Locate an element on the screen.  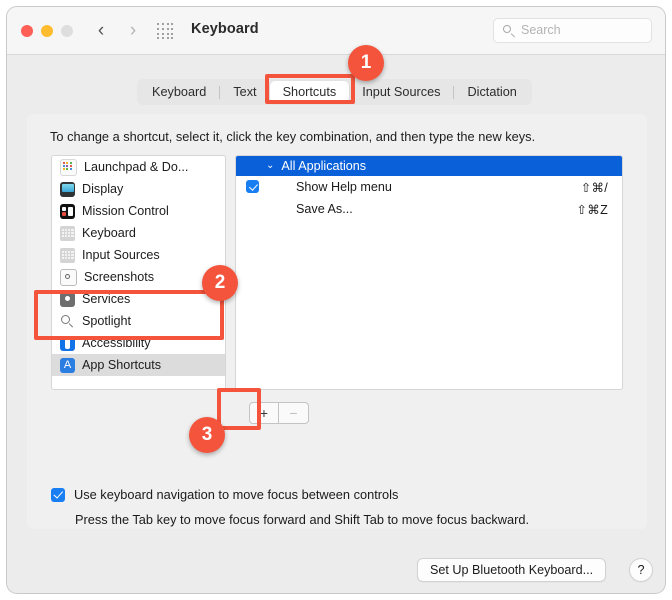
sidebar-item-app-shortcuts: App Shortcuts is located at coordinates (138, 365).